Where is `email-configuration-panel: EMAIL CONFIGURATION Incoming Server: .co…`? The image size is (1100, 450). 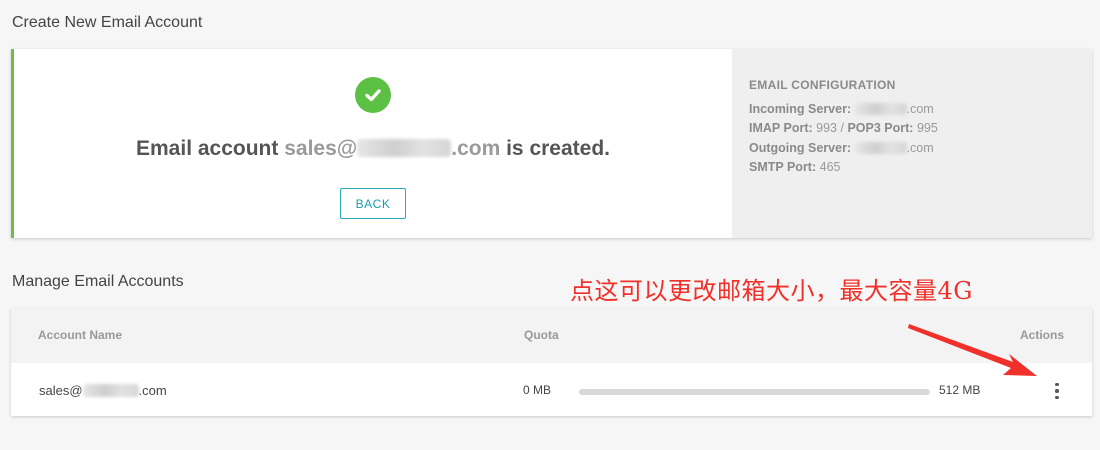
email-configuration-panel: EMAIL CONFIGURATION Incoming Server: .co… is located at coordinates (912, 143).